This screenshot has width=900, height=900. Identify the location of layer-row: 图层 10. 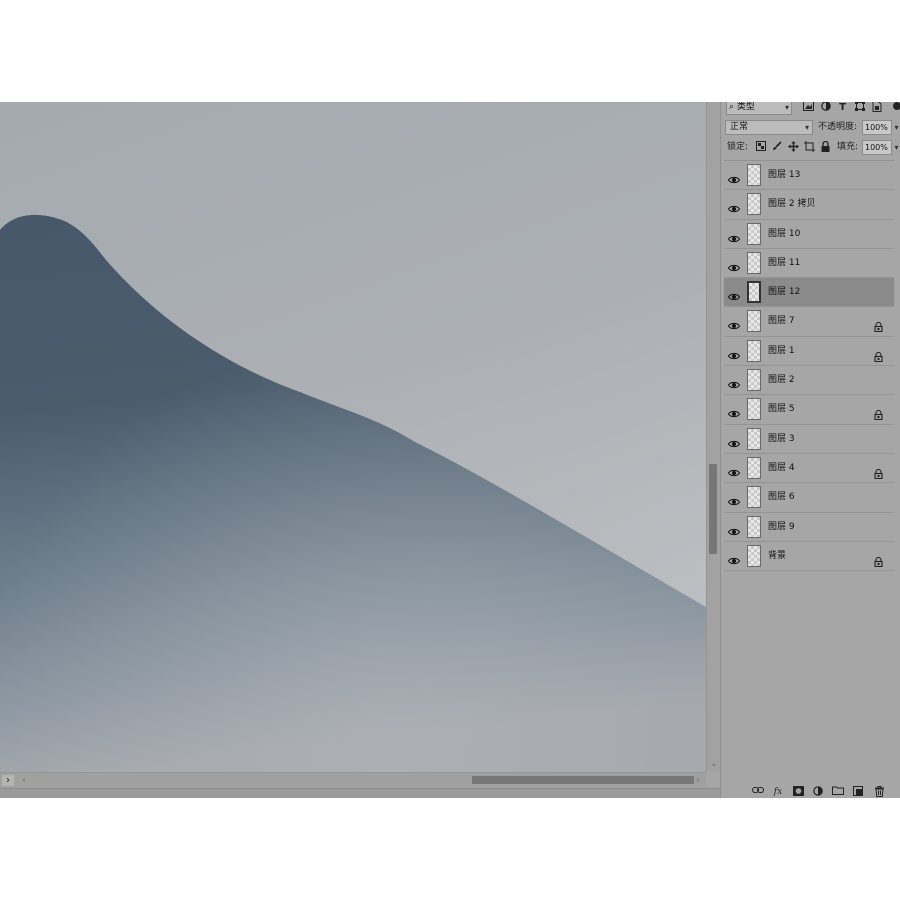
(809, 234).